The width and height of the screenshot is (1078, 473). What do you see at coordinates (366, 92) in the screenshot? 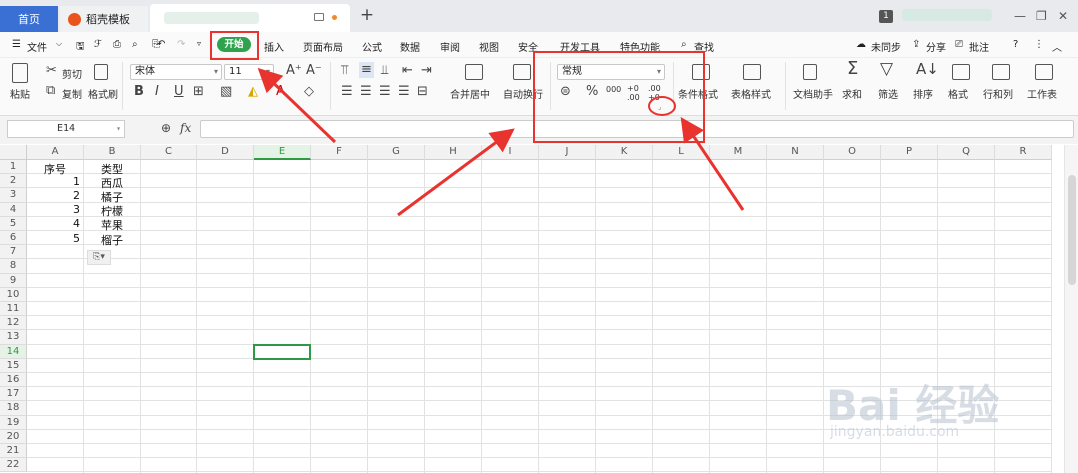
I see `align-center-icon: ☰` at bounding box center [366, 92].